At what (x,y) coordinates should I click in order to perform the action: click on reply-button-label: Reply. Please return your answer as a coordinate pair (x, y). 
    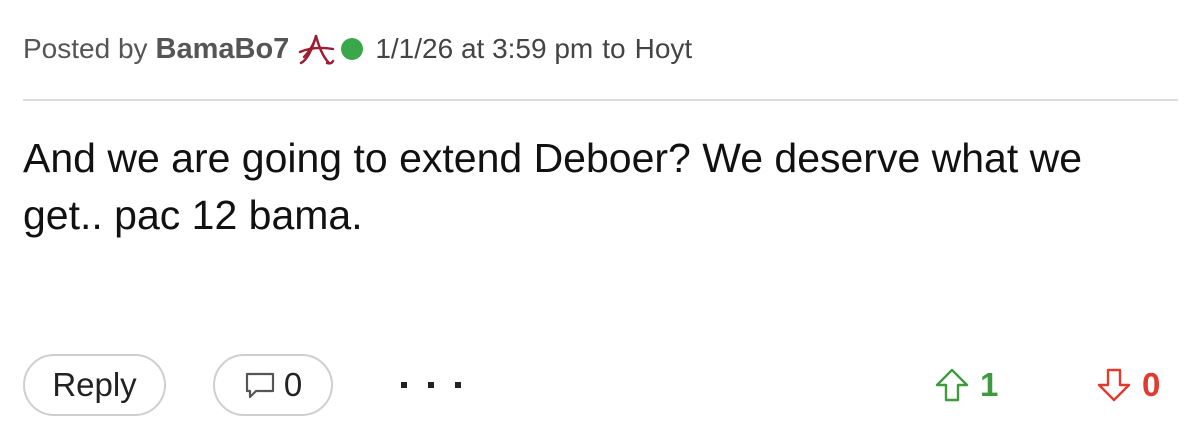
    Looking at the image, I should click on (94, 384).